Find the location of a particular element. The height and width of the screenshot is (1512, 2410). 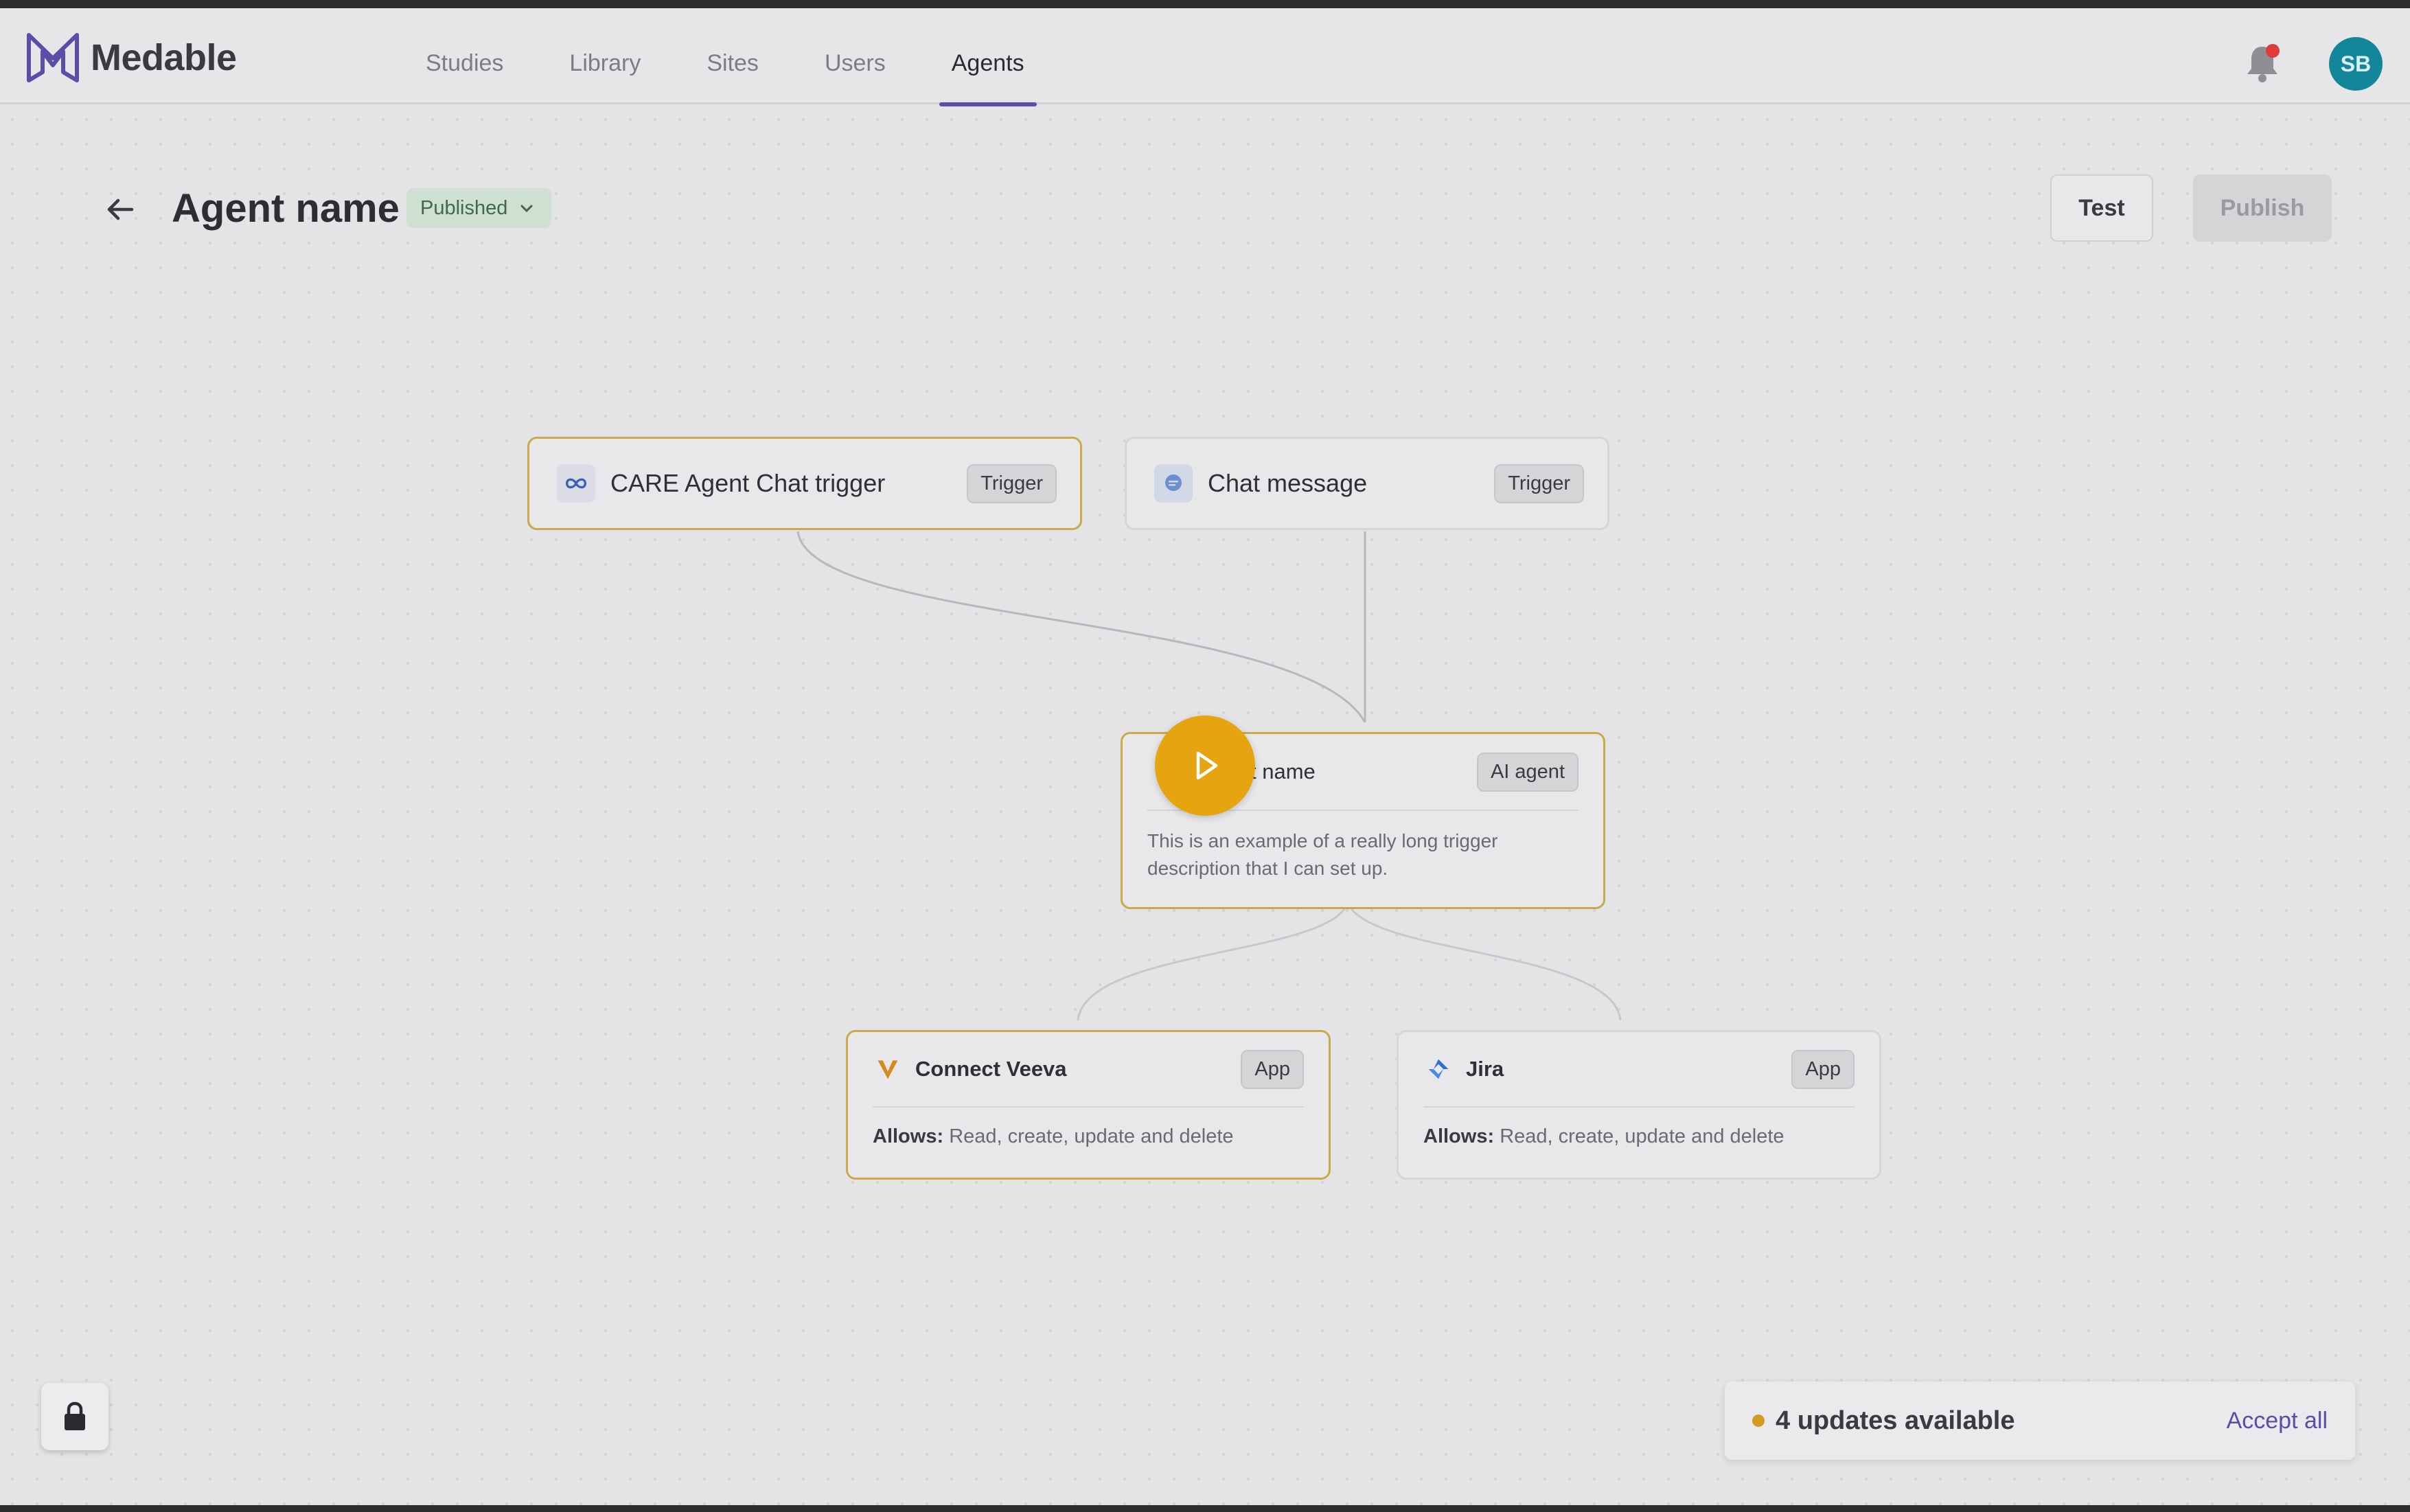

play-icon is located at coordinates (1207, 765).